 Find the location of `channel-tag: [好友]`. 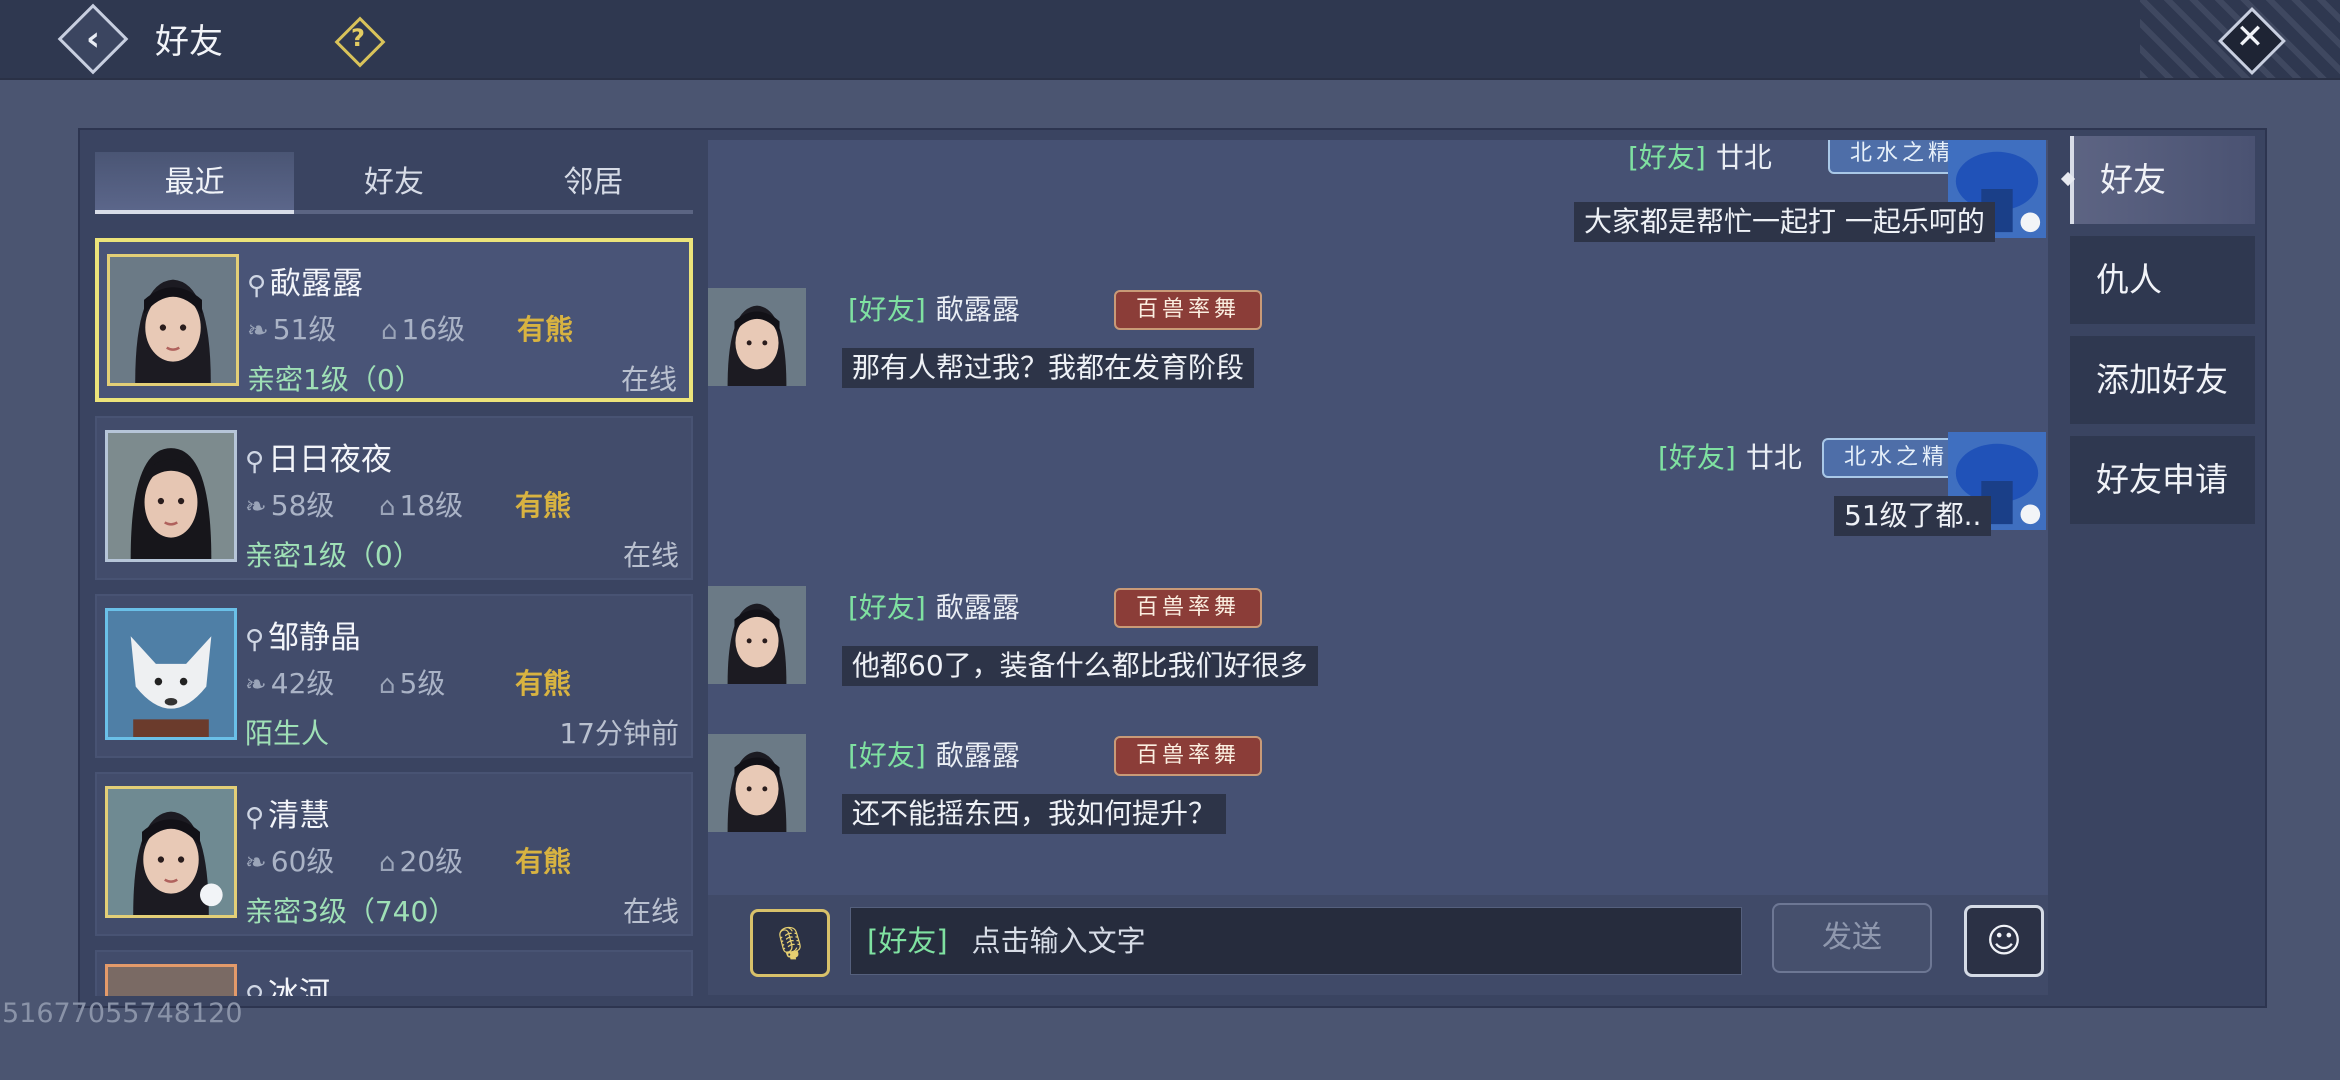

channel-tag: [好友] is located at coordinates (907, 941).